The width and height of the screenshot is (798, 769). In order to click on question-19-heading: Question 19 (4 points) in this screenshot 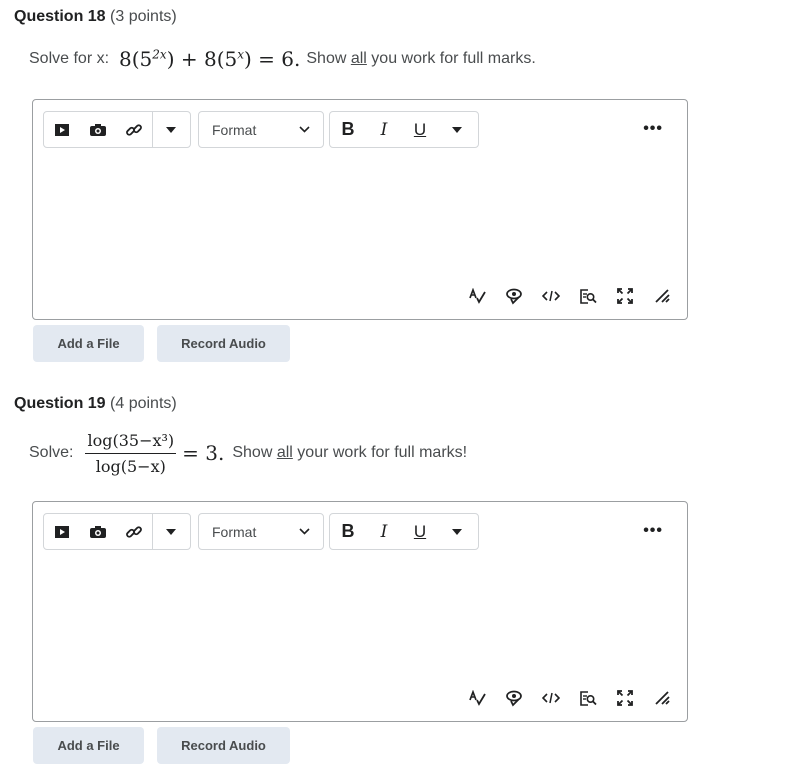, I will do `click(95, 404)`.